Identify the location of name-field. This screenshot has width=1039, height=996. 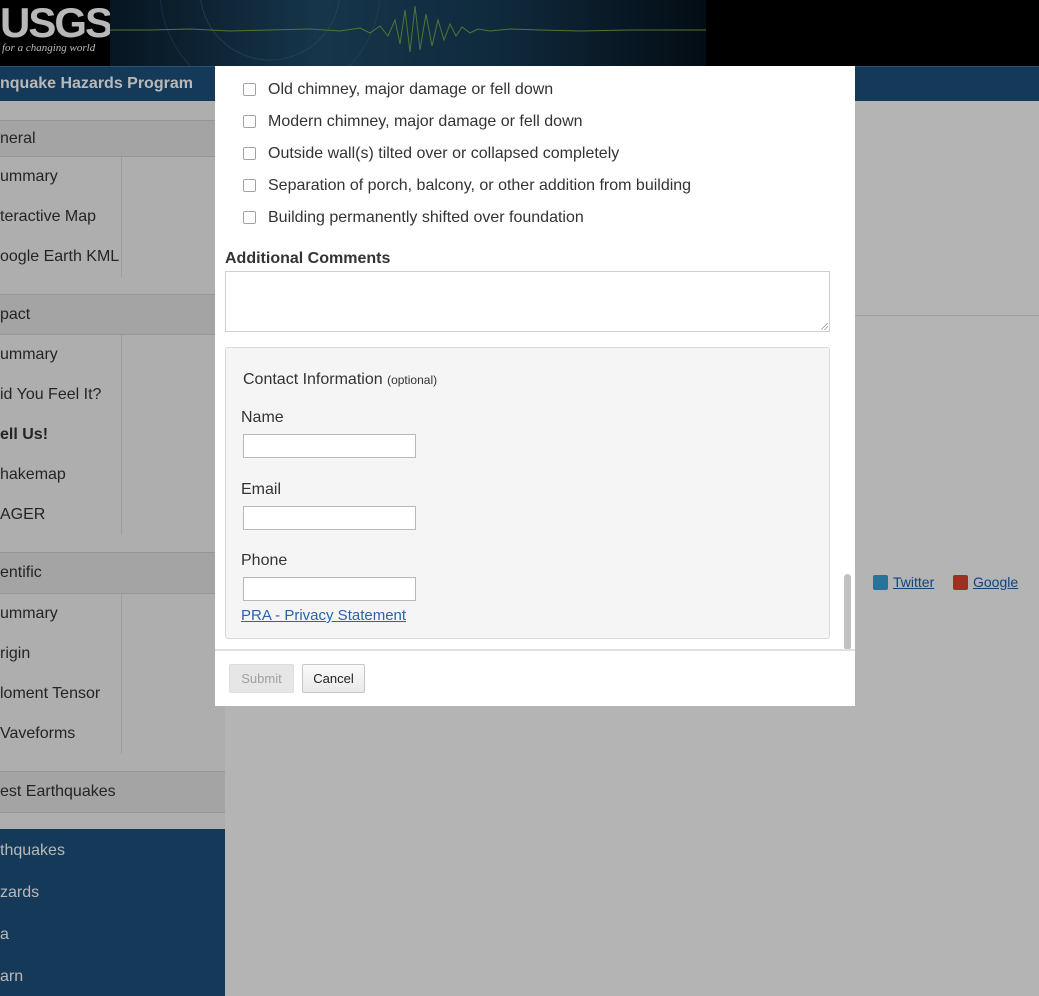
(329, 446).